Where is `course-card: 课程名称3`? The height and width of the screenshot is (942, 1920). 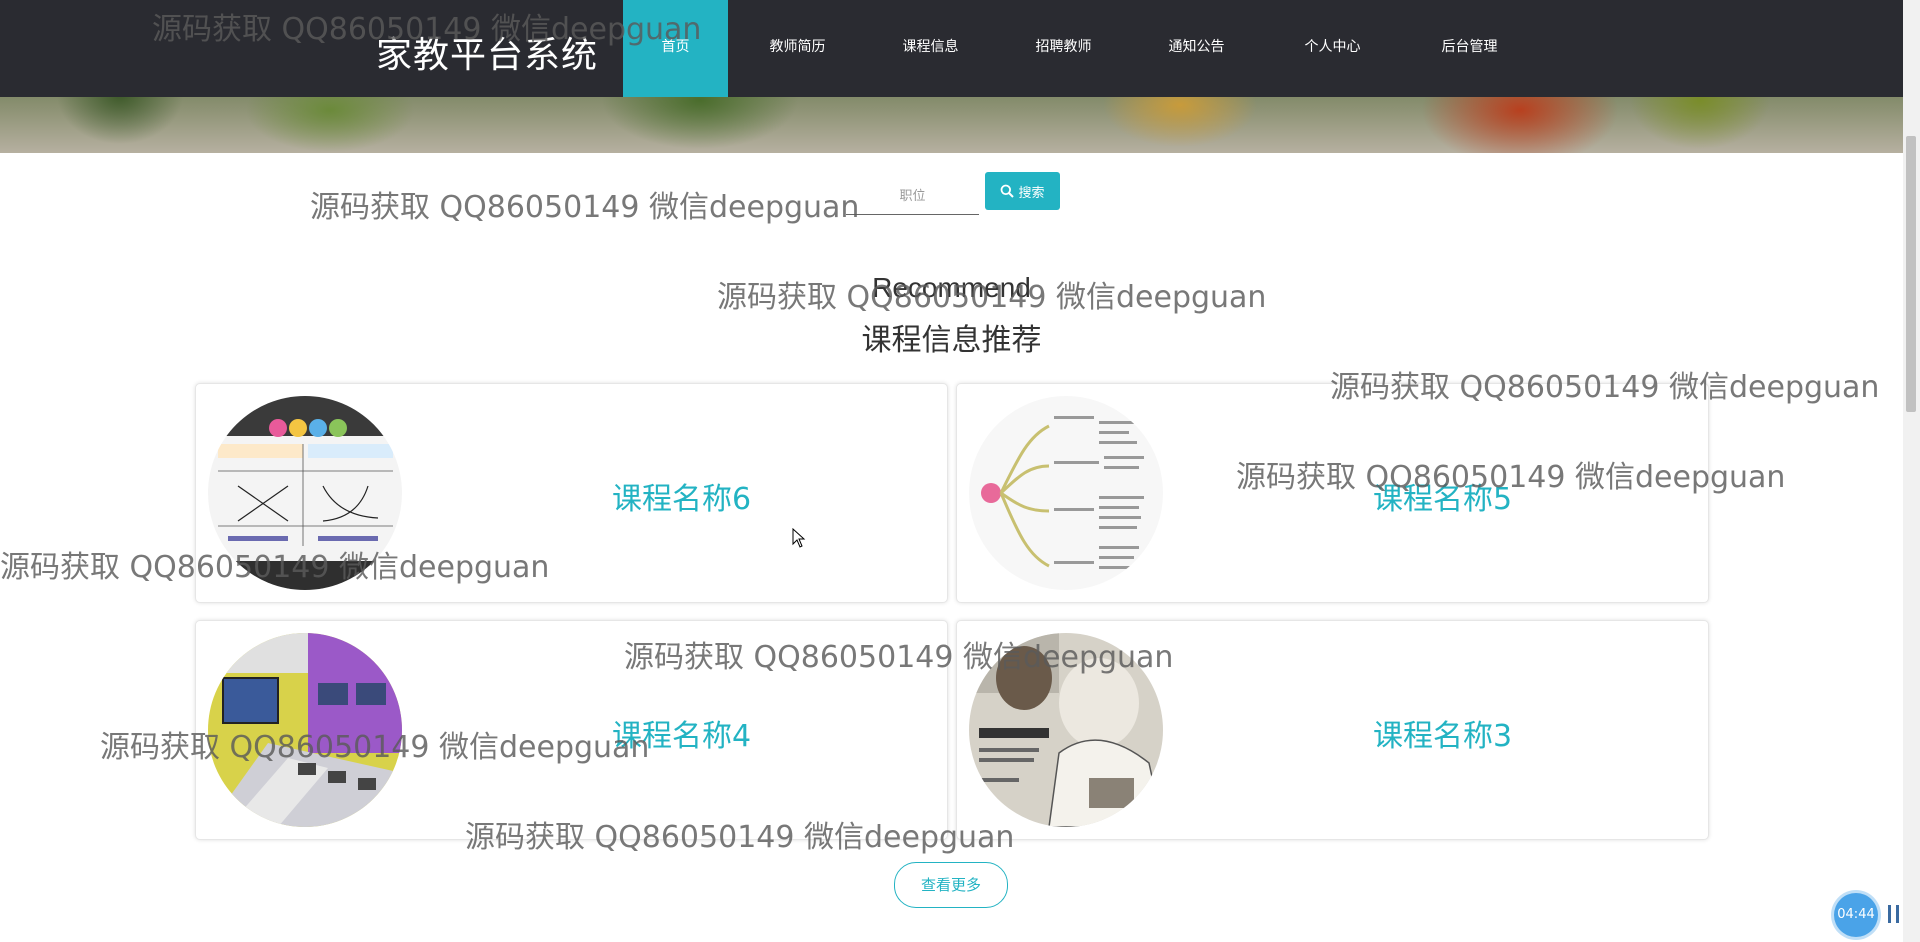
course-card: 课程名称3 is located at coordinates (1332, 730).